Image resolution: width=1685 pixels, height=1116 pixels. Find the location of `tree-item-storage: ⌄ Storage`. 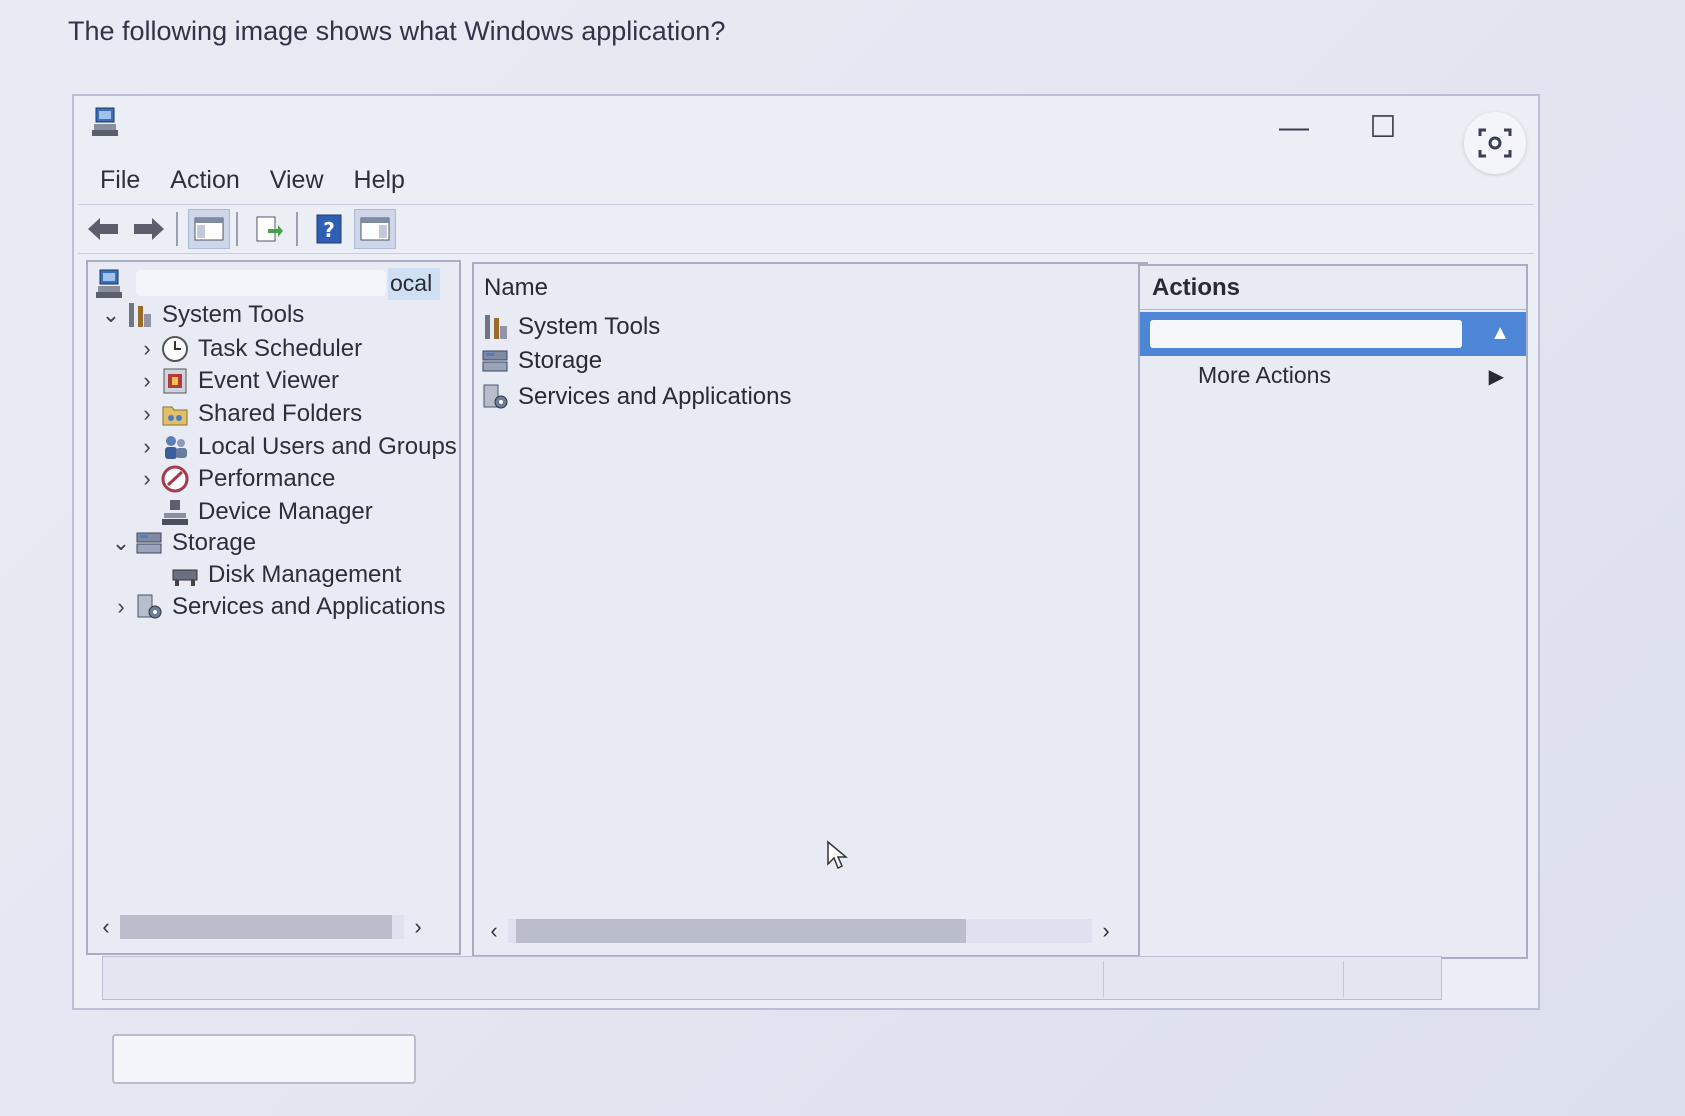

tree-item-storage: ⌄ Storage is located at coordinates (182, 543).